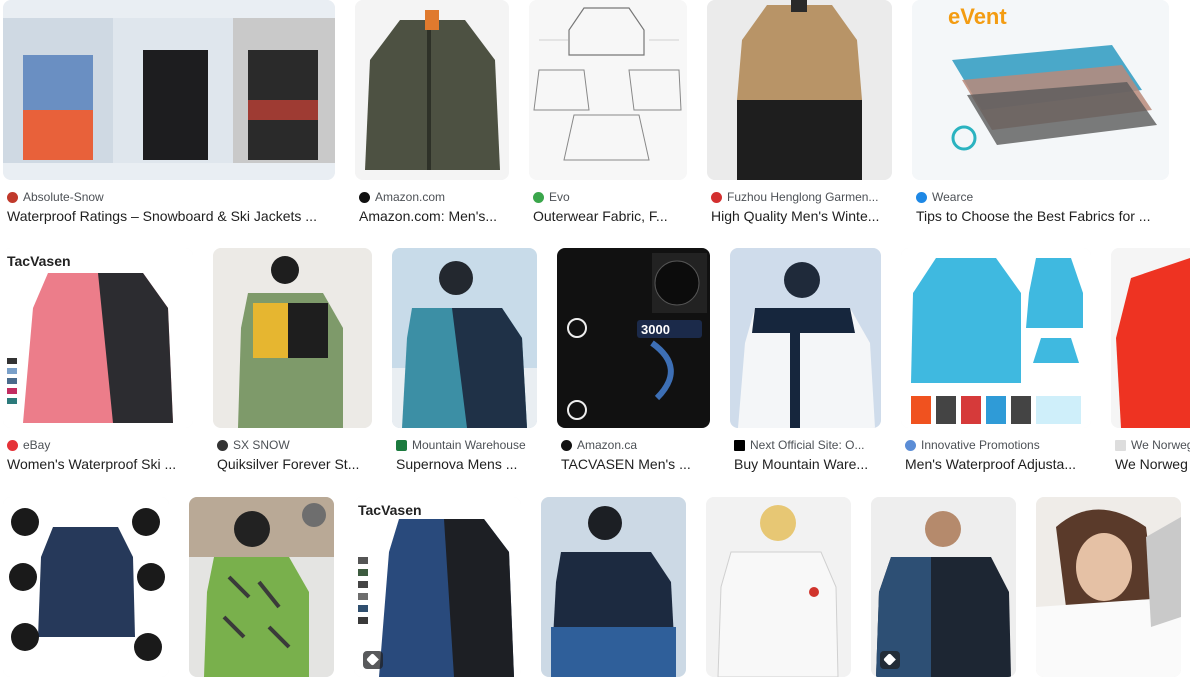  I want to click on source-label: Mountain Warehouse, so click(469, 445).